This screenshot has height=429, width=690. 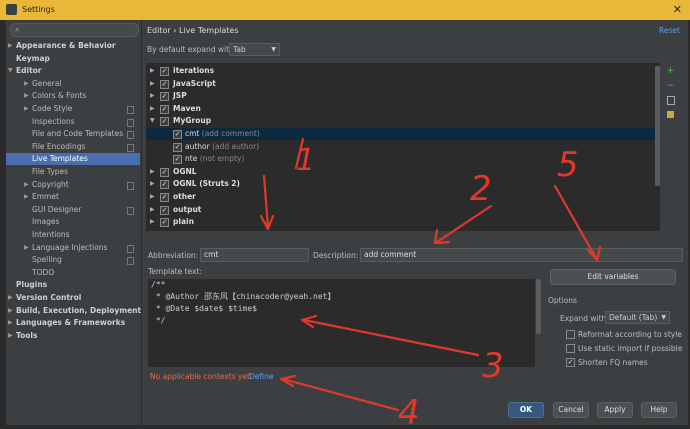 I want to click on abbreviation-field: cmt, so click(x=254, y=255).